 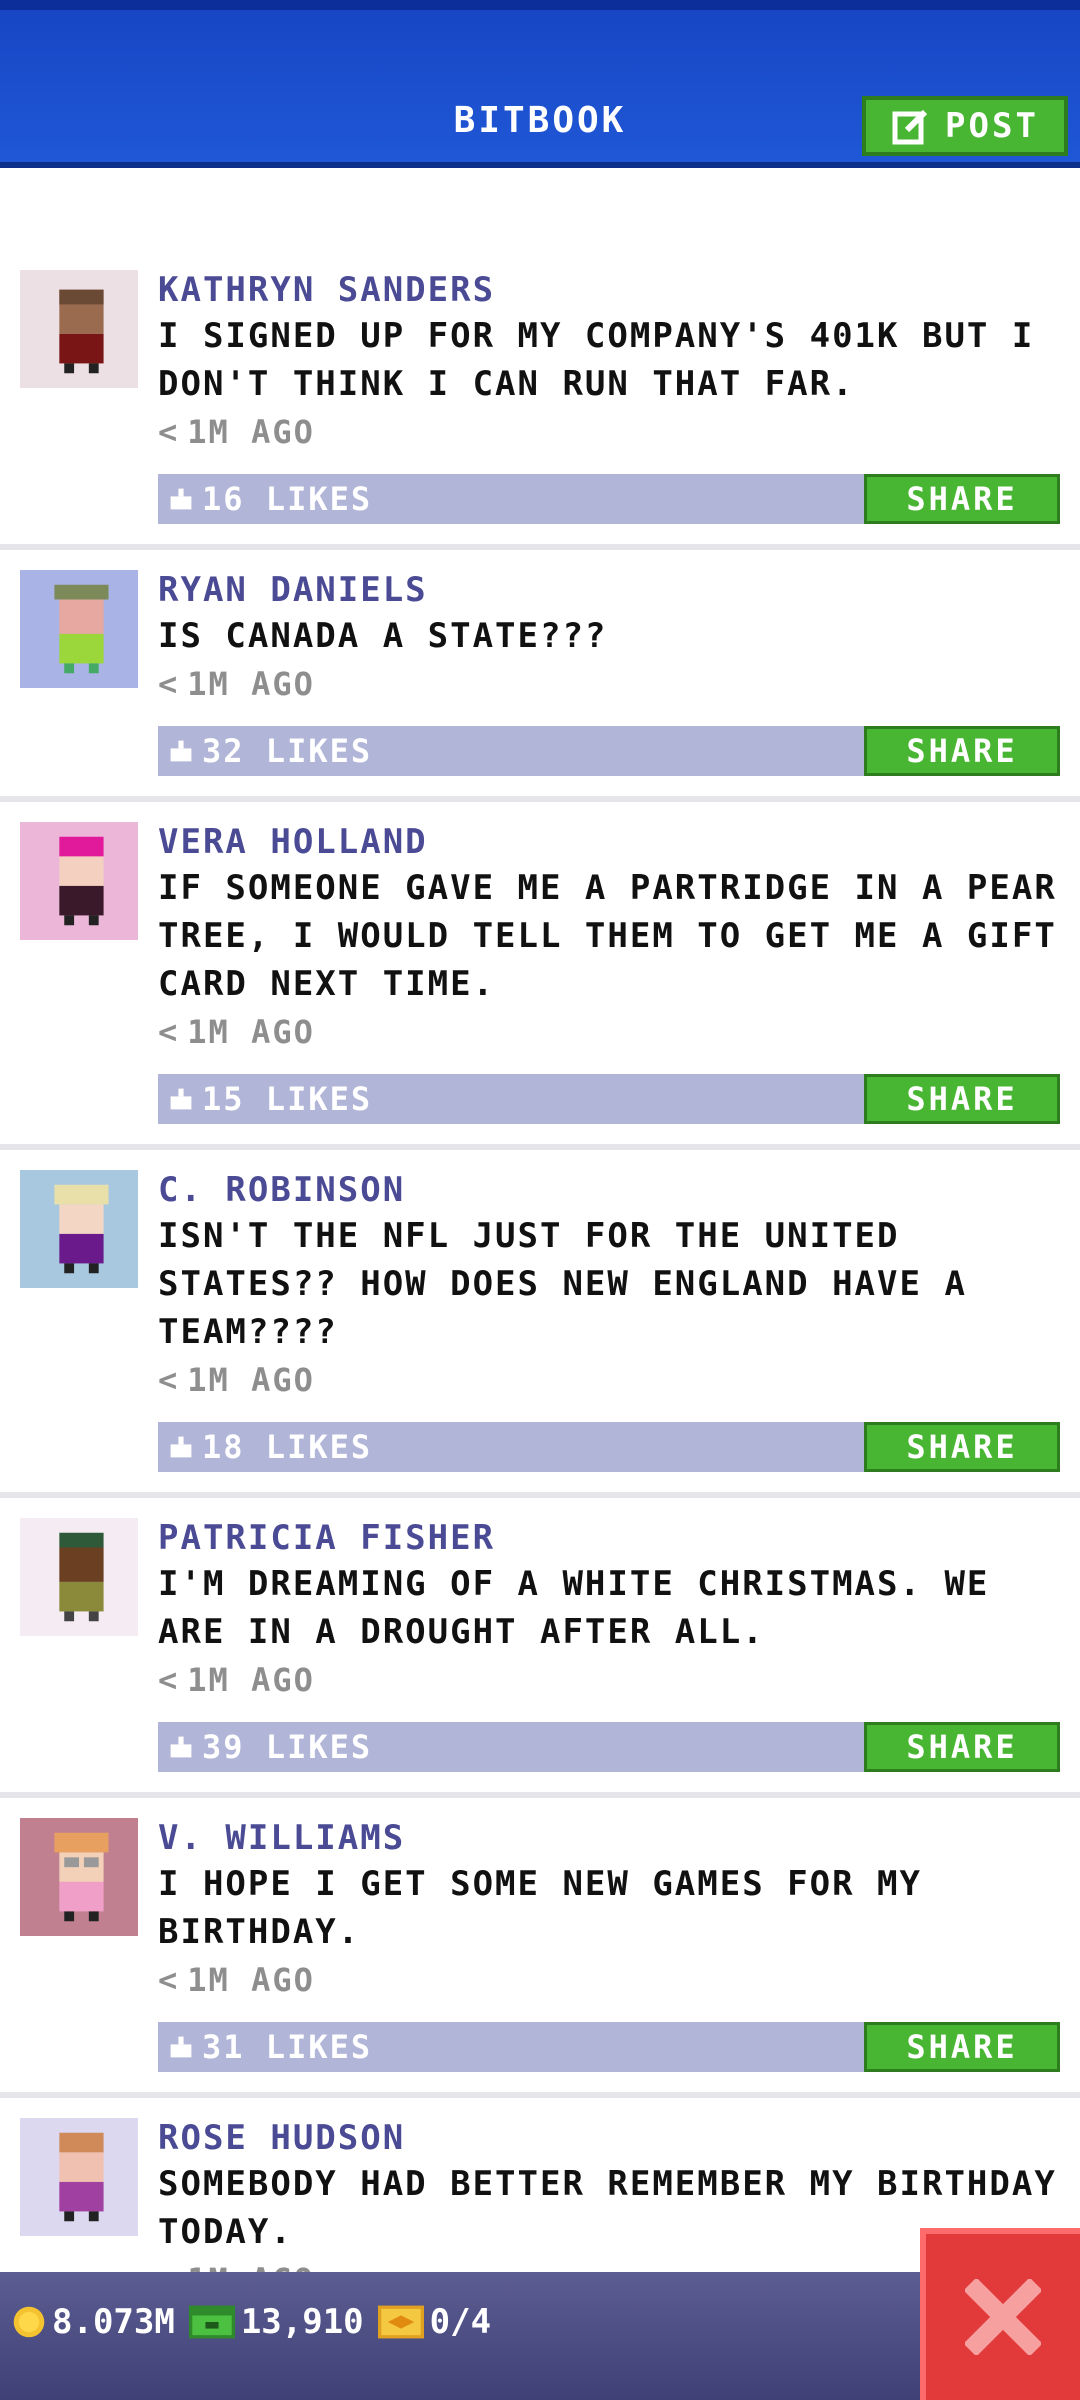 I want to click on likes-count: 32 LIKES, so click(x=287, y=751).